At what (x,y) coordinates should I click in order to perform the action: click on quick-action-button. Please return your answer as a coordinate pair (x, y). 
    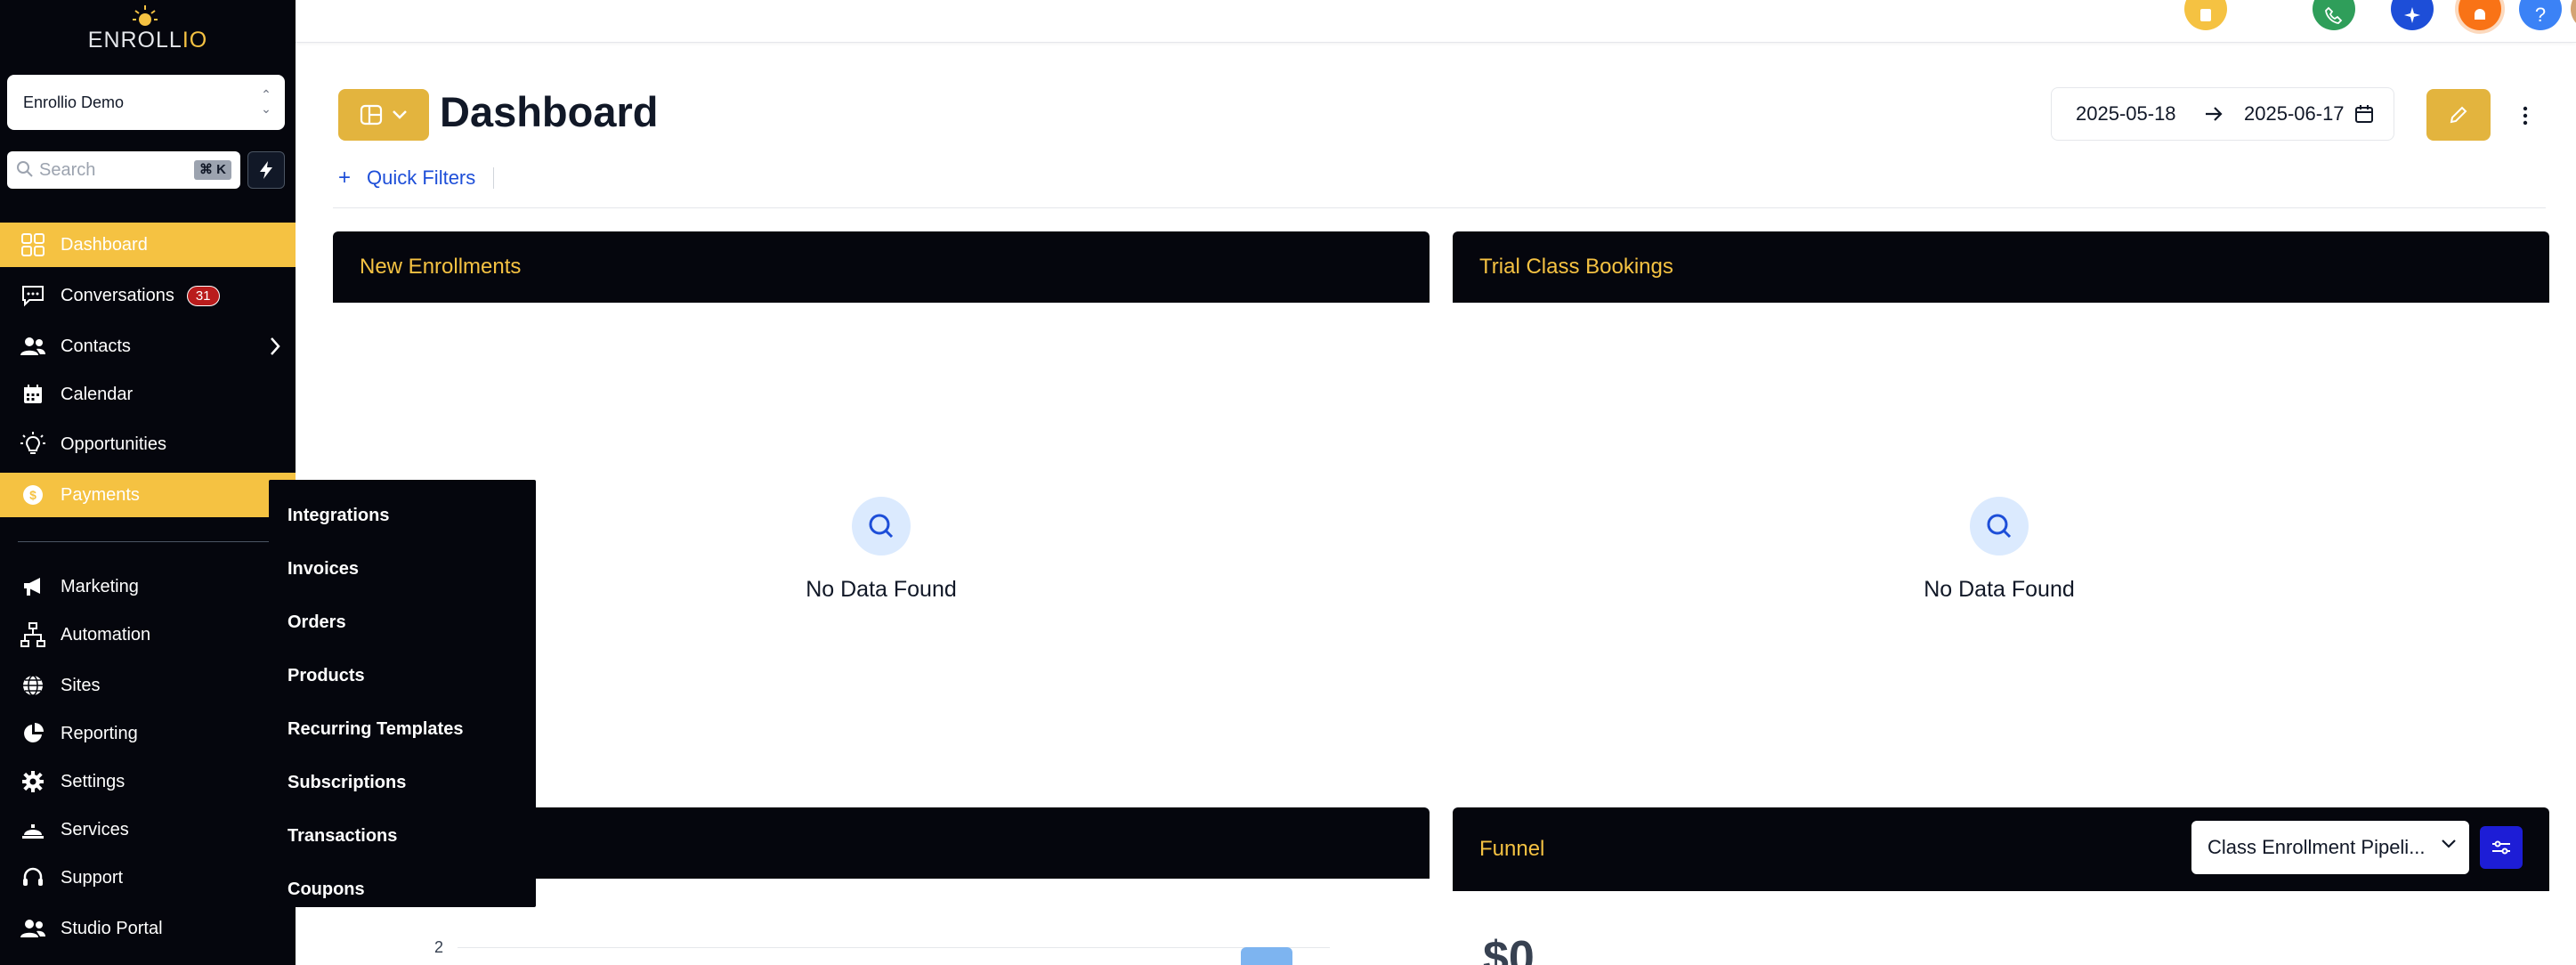
    Looking at the image, I should click on (266, 170).